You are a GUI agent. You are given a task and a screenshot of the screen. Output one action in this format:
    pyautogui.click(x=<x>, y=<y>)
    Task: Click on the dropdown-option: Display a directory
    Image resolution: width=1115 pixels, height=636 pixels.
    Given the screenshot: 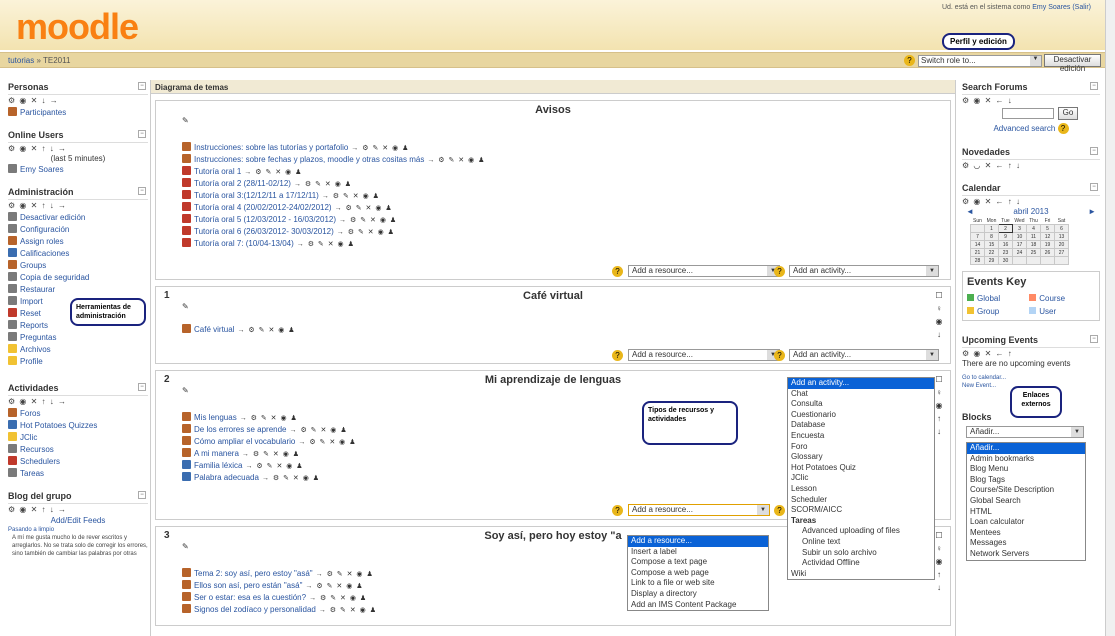 What is the action you would take?
    pyautogui.click(x=698, y=594)
    